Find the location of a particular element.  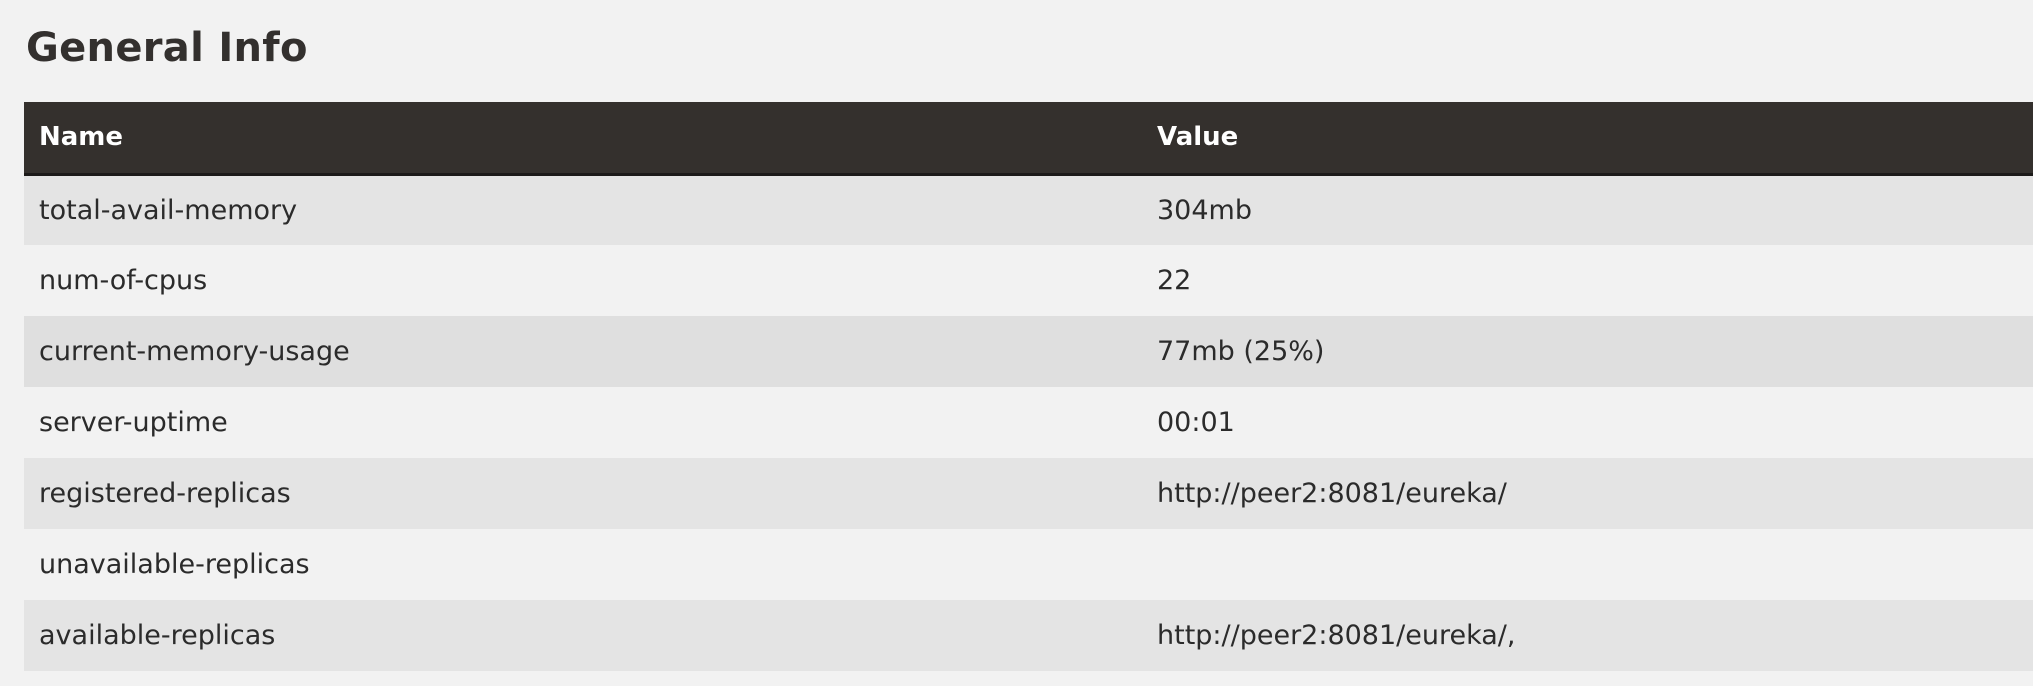

row-name-cell: num-of-cpus is located at coordinates (123, 280).